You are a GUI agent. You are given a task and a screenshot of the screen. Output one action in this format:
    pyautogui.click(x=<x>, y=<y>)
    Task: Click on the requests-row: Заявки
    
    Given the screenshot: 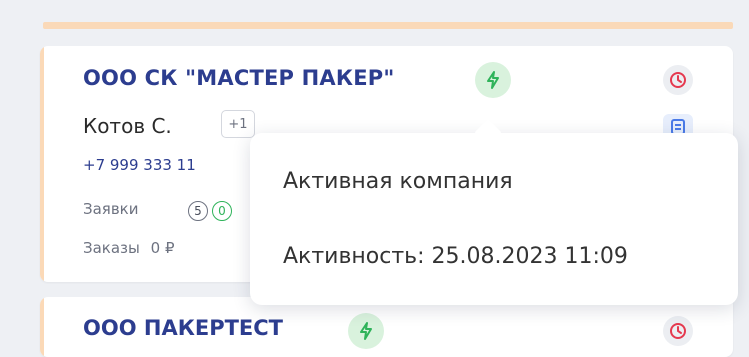 What is the action you would take?
    pyautogui.click(x=110, y=209)
    